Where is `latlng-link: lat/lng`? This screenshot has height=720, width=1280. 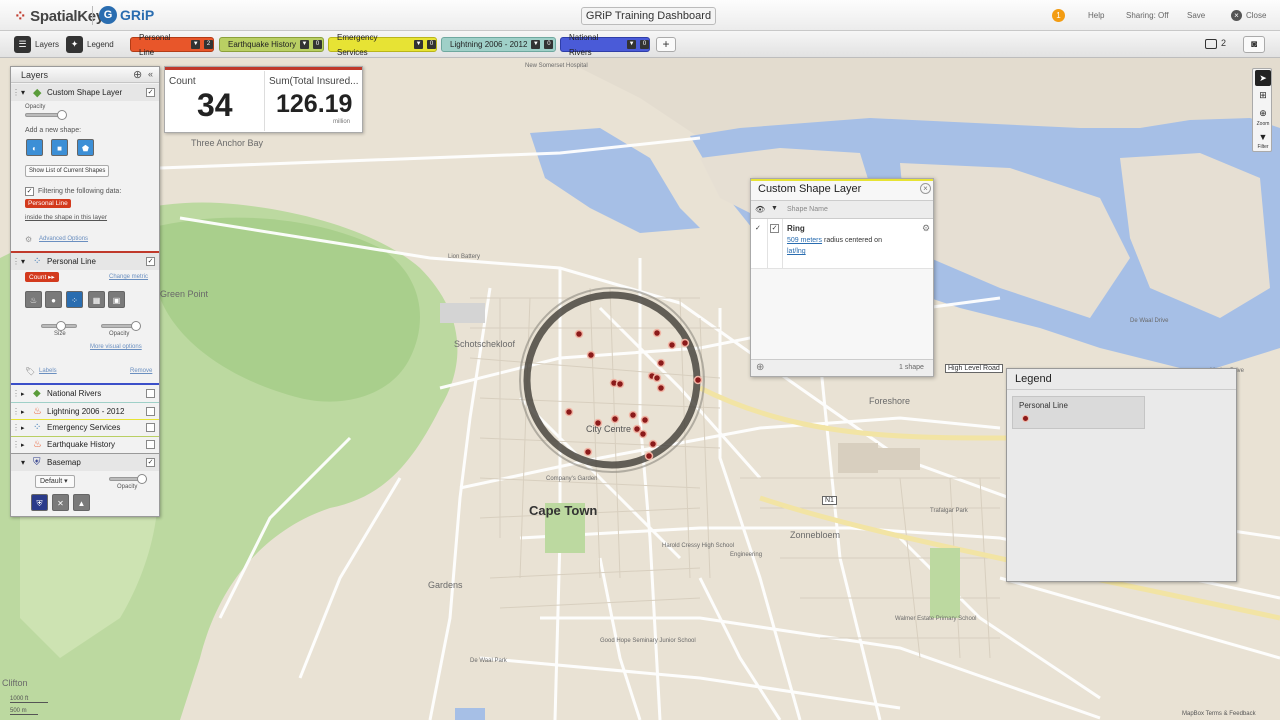
latlng-link: lat/lng is located at coordinates (796, 251).